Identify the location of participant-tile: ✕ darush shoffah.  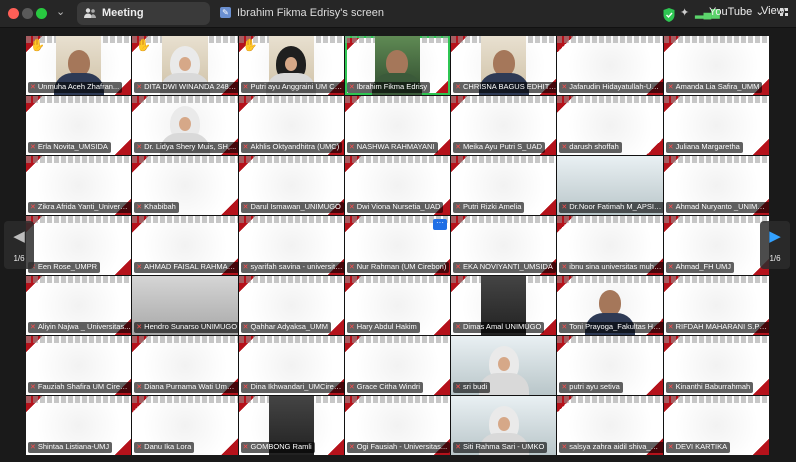
(610, 125).